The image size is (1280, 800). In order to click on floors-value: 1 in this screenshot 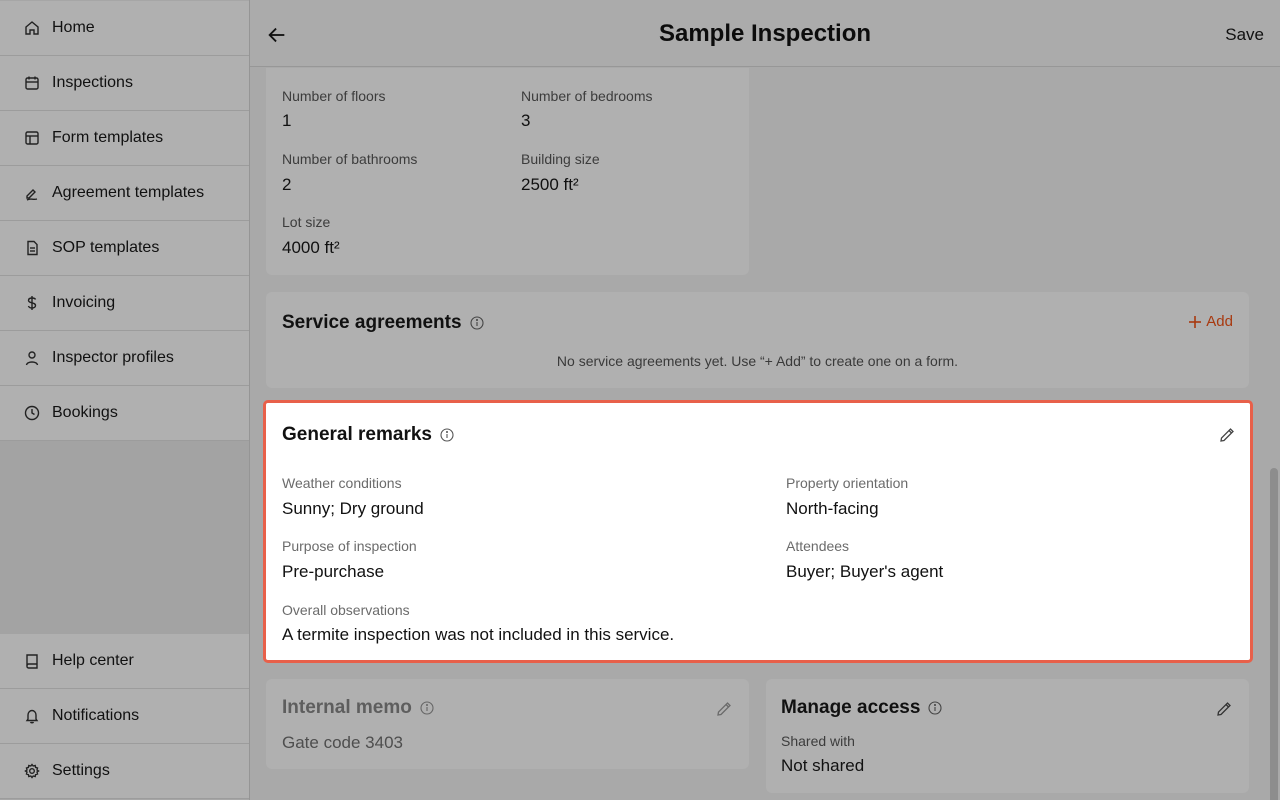, I will do `click(287, 120)`.